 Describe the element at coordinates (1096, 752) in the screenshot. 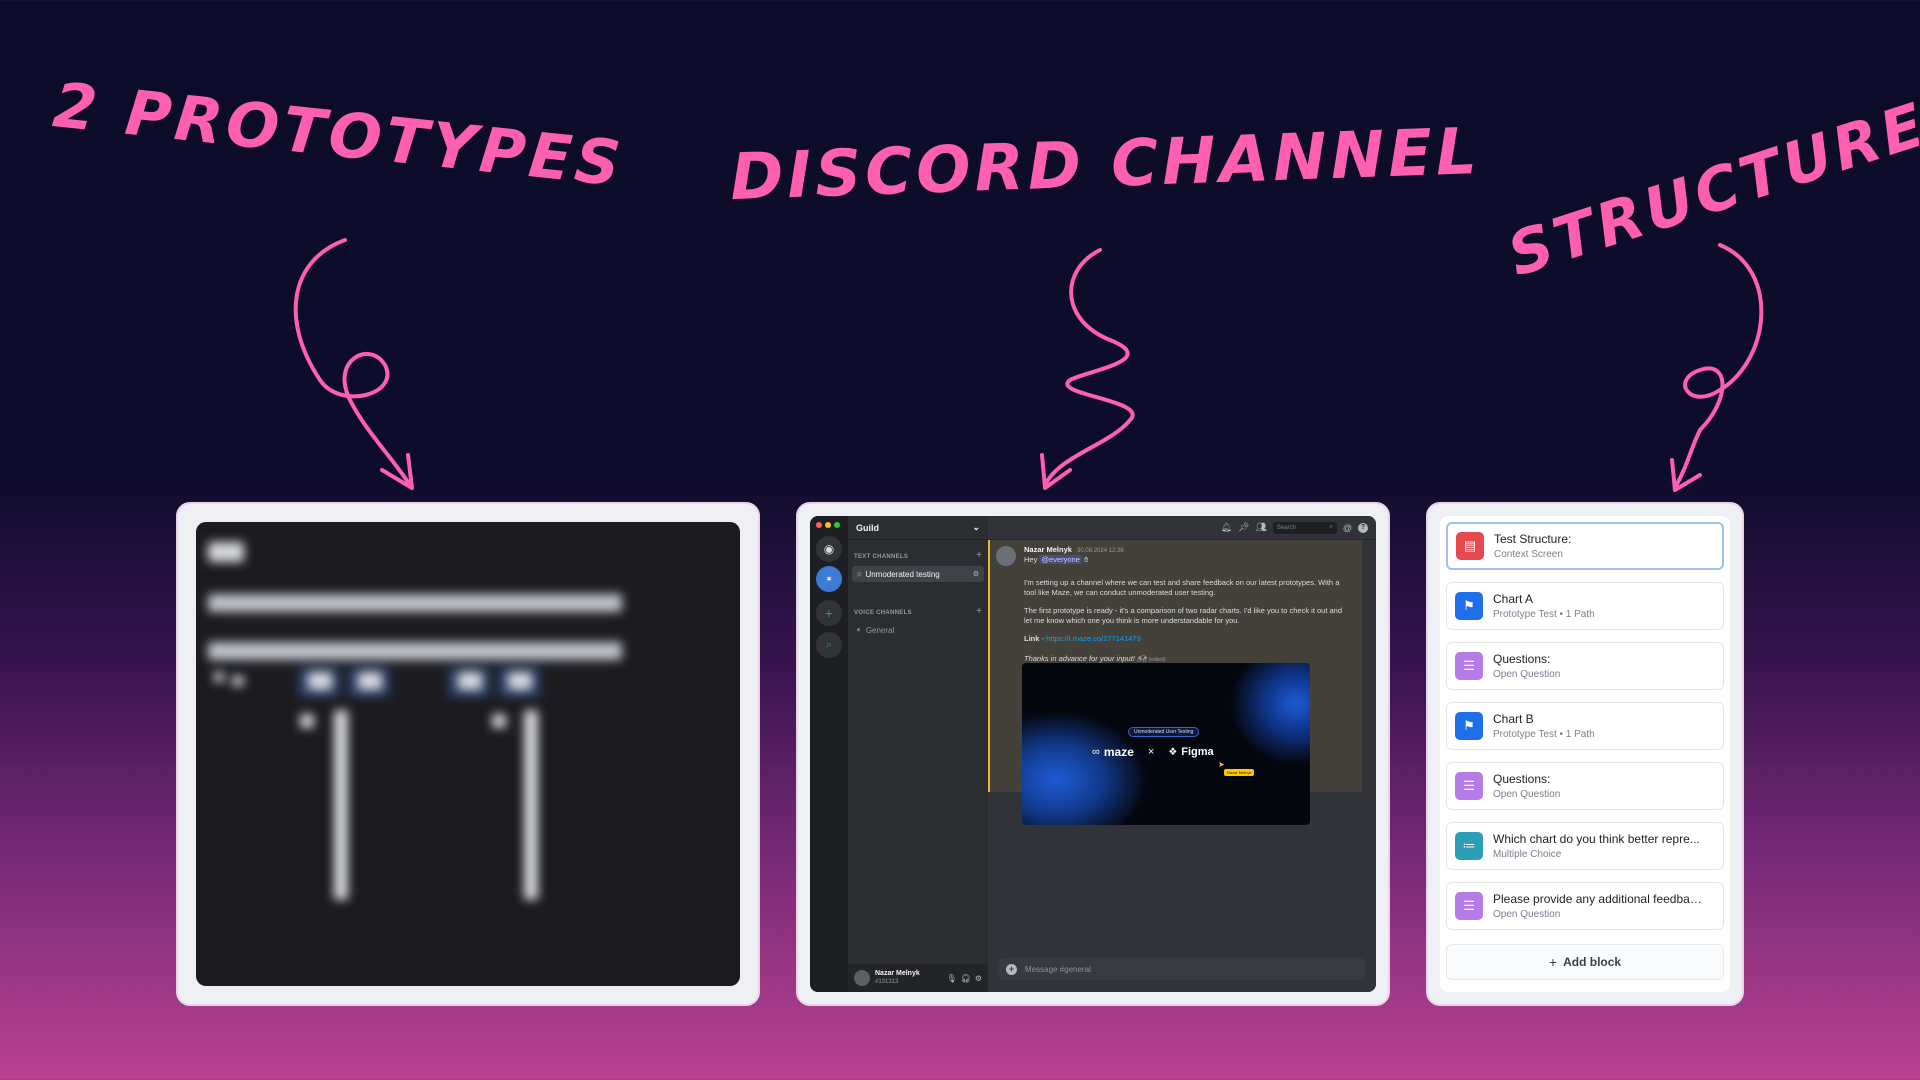

I see `maze-logo-icon: ∞` at that location.